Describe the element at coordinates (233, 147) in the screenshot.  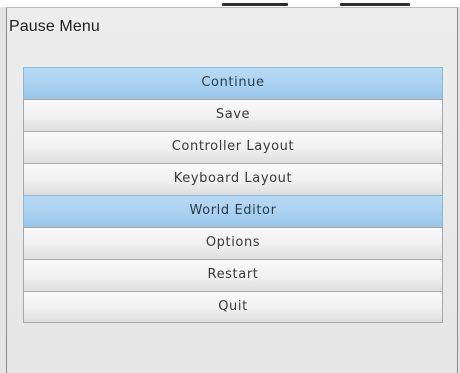
I see `controller-layout-button: Controller Layout` at that location.